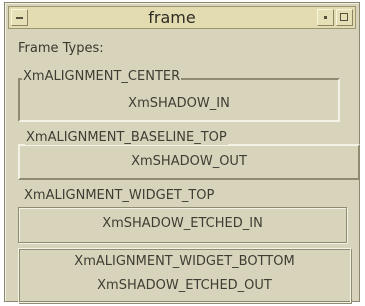 This screenshot has height=306, width=365. Describe the element at coordinates (189, 161) in the screenshot. I see `frame-child-shadow-out: XmSHADOW_OUT` at that location.